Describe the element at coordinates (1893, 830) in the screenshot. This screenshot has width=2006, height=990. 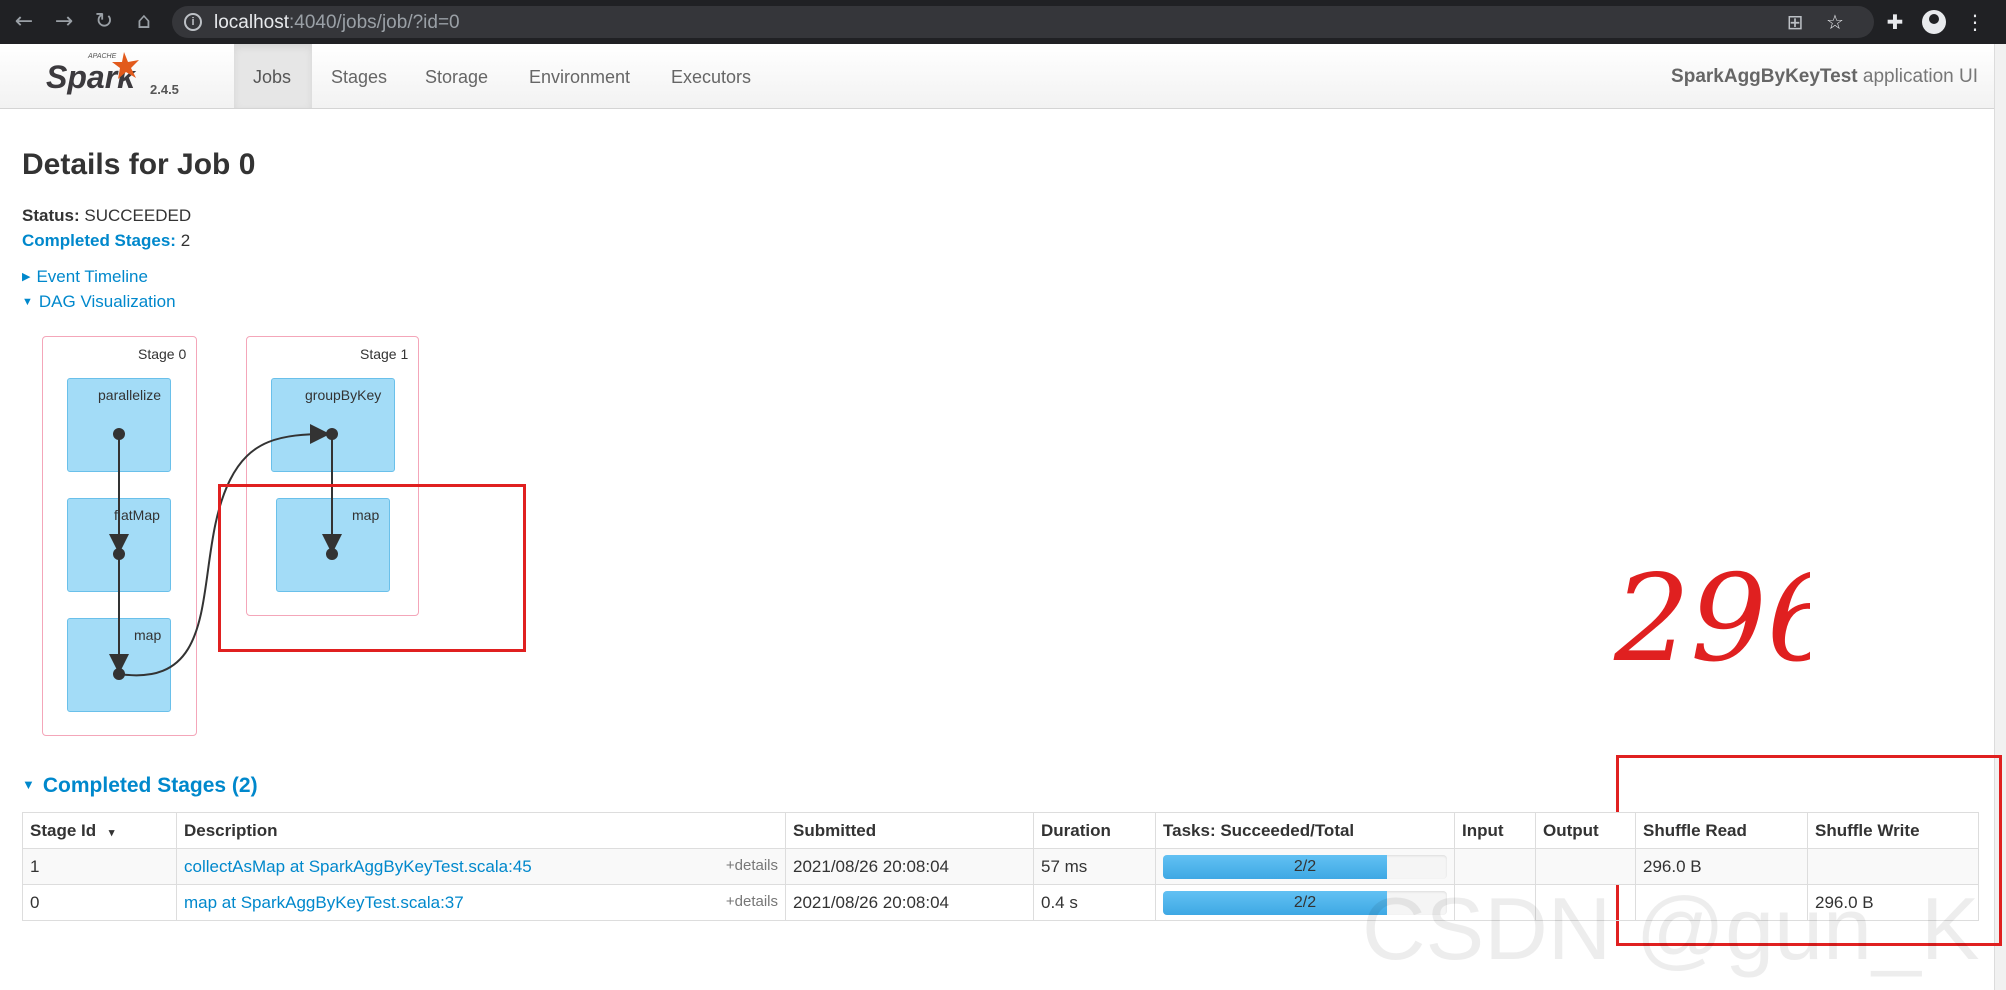
I see `column-header-shuffle-write: Shuffle Write` at that location.